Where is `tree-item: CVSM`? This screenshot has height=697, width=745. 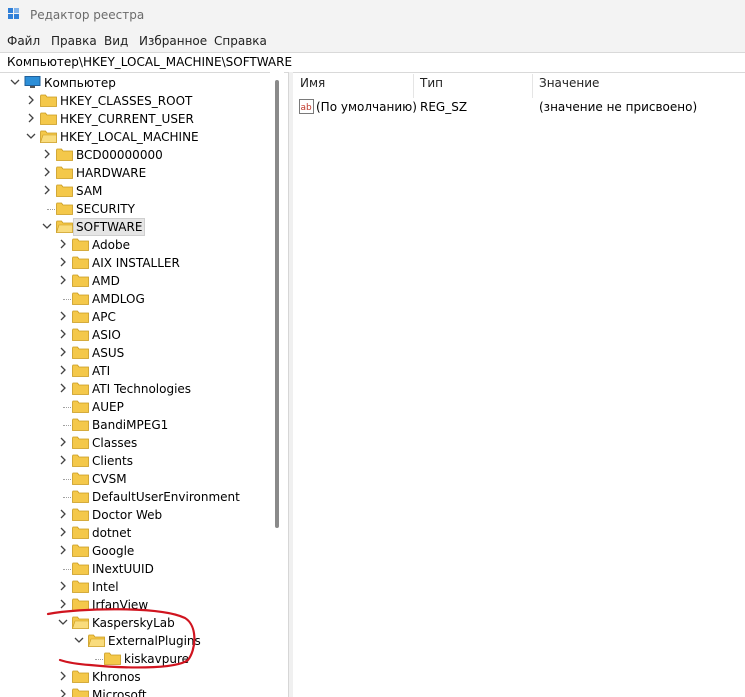 tree-item: CVSM is located at coordinates (135, 479).